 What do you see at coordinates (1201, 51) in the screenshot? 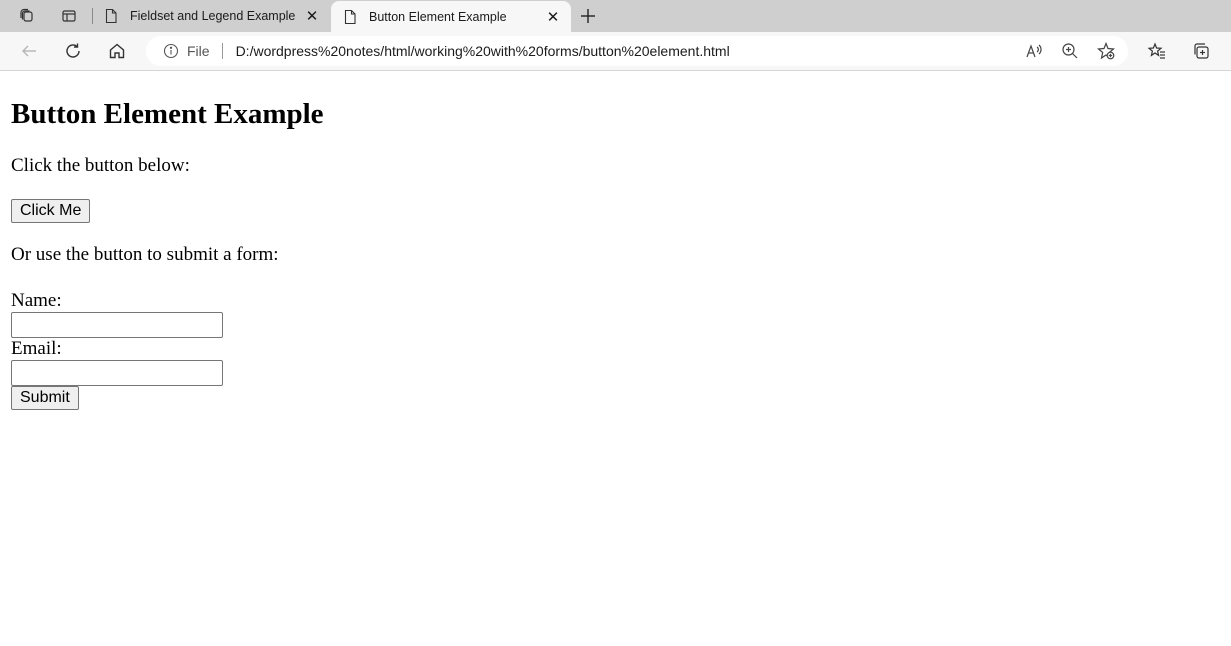
I see `collections-icon` at bounding box center [1201, 51].